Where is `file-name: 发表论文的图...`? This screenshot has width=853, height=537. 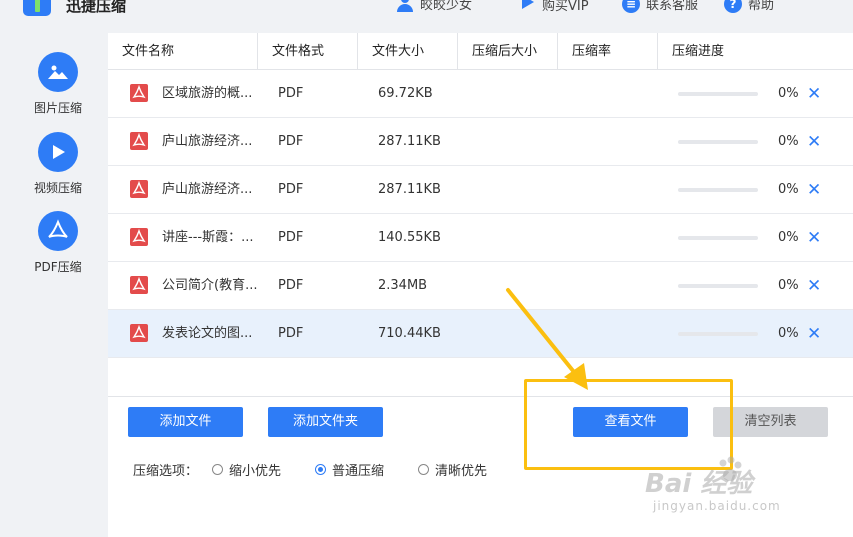
file-name: 发表论文的图... is located at coordinates (207, 333).